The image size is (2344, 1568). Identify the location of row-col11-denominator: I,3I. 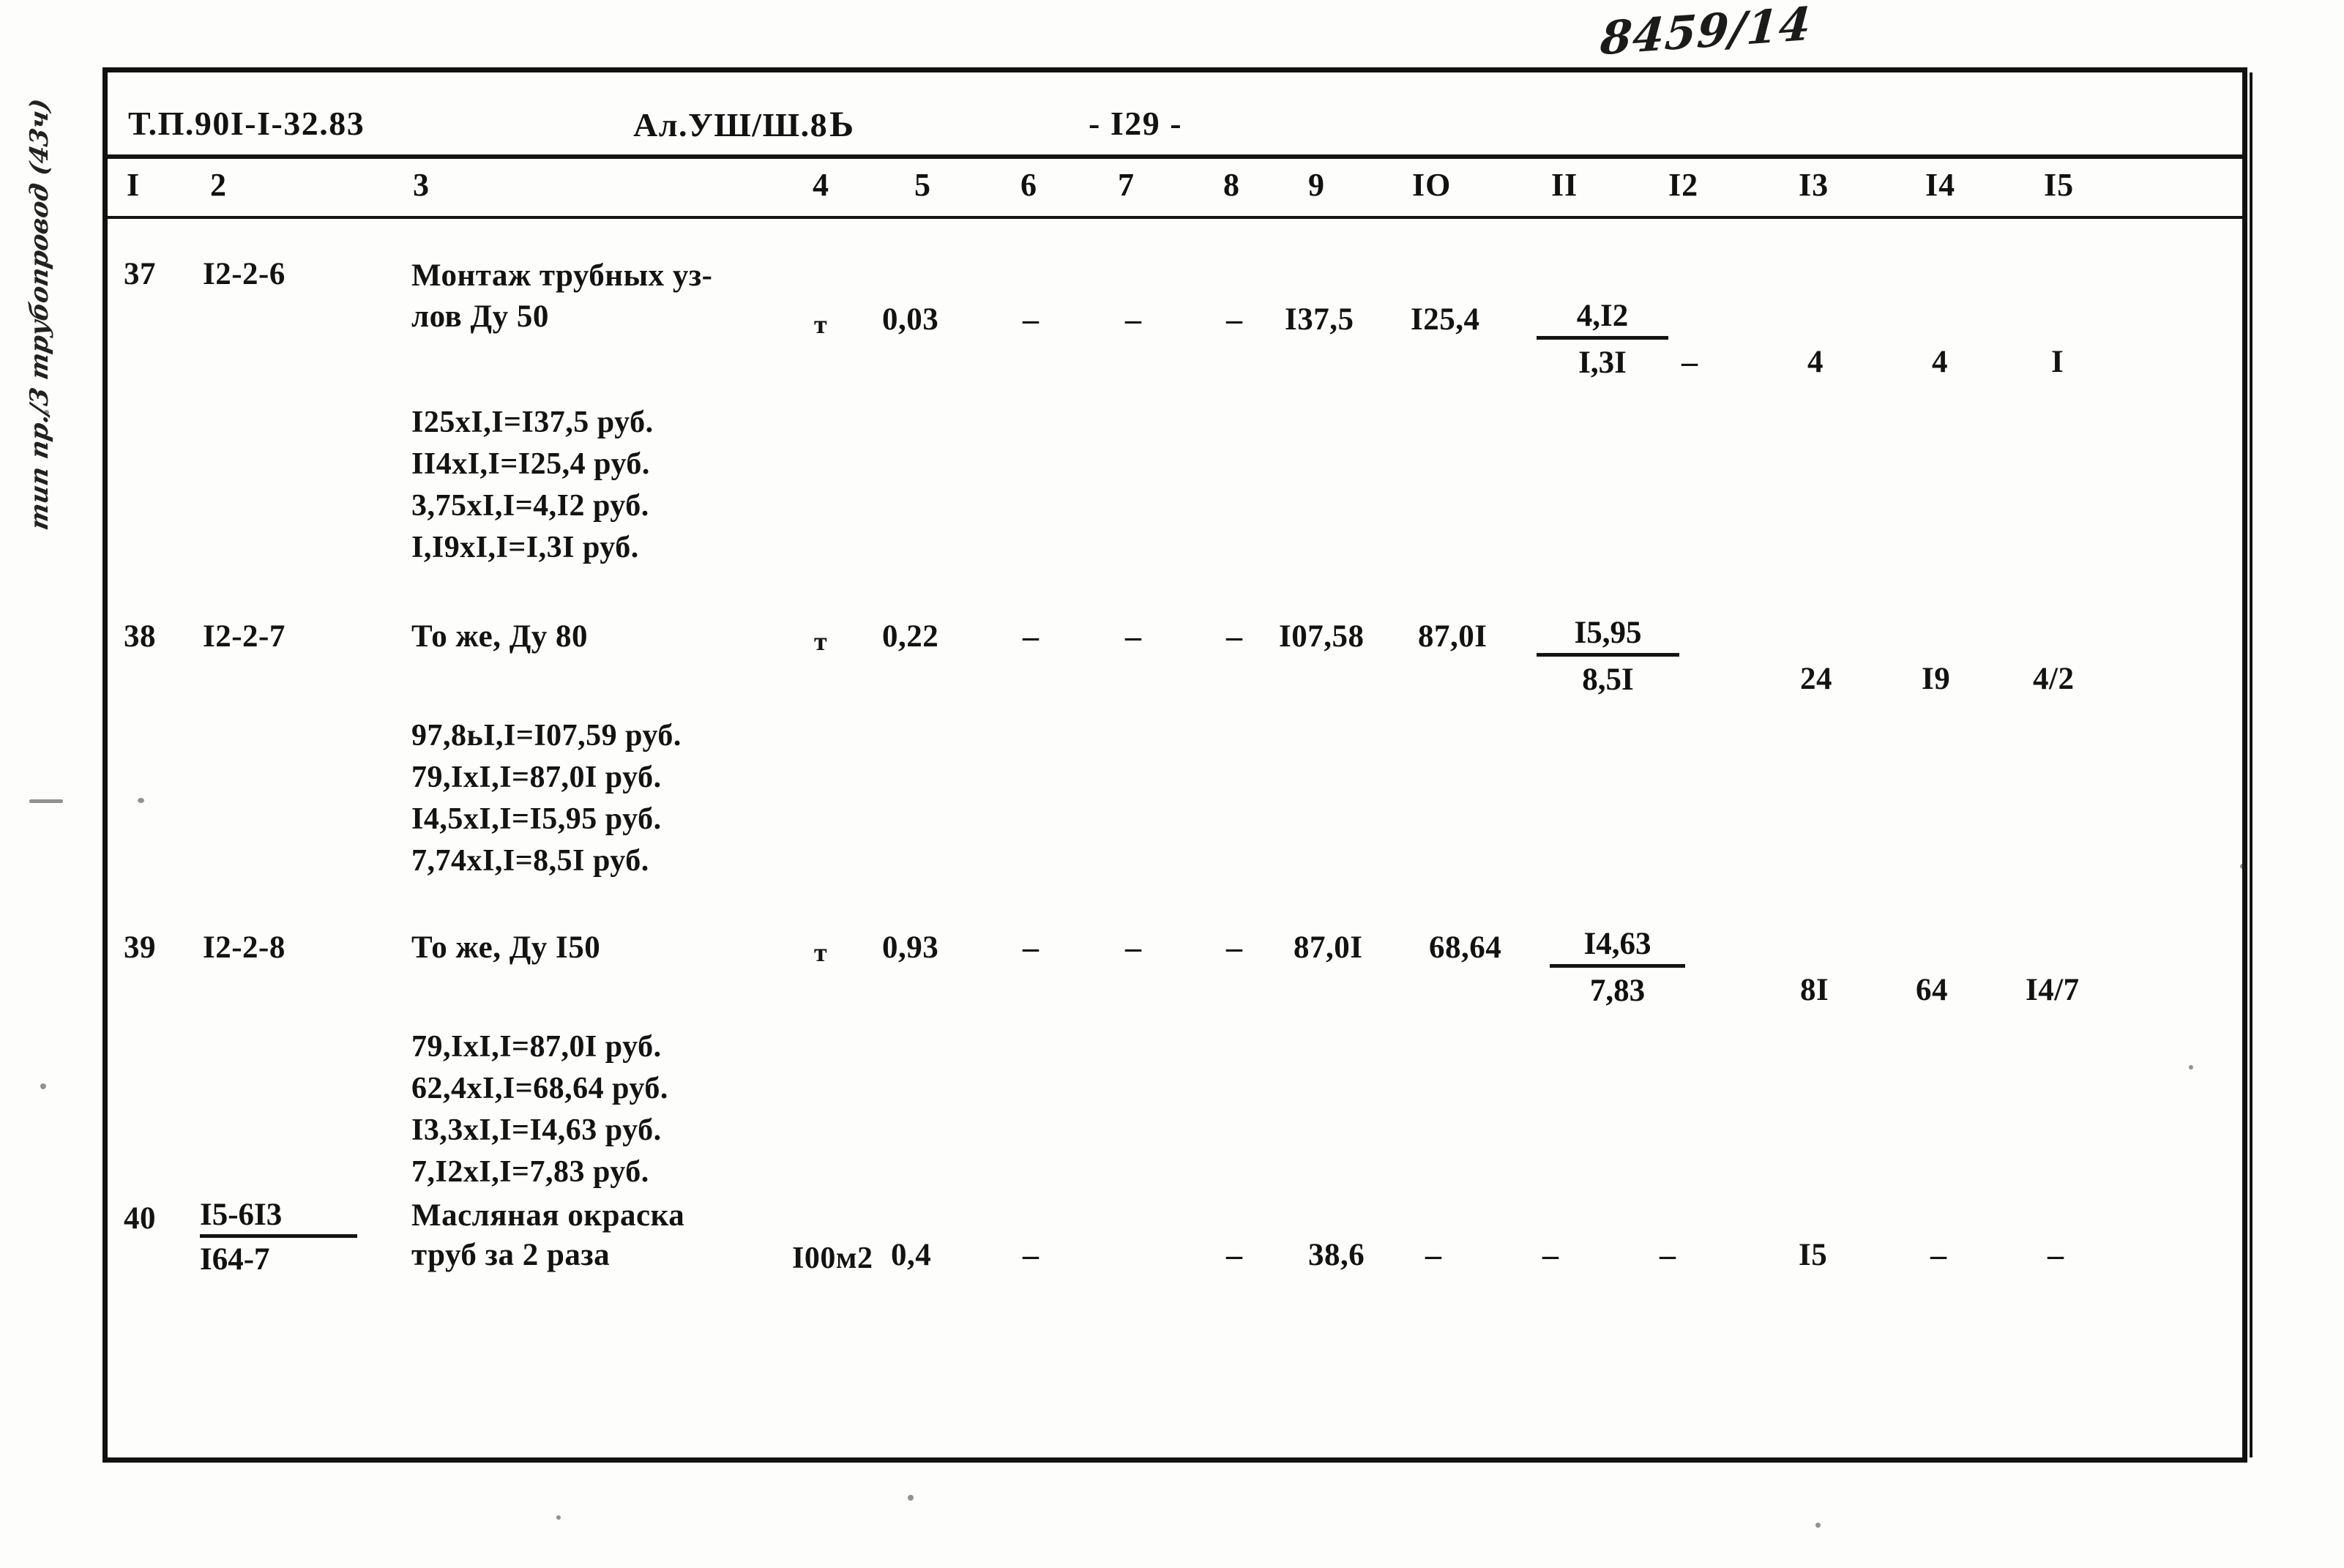
(1602, 363).